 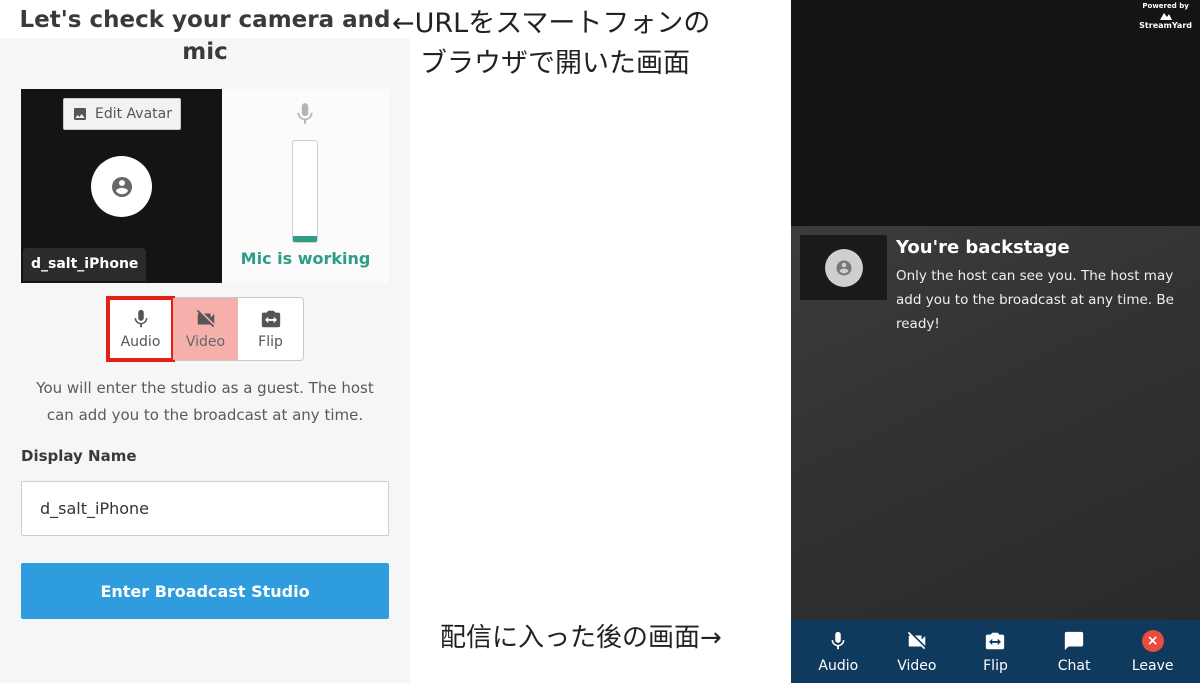 I want to click on annotation-top-line2: ブラウザで開いた画面, so click(x=555, y=63).